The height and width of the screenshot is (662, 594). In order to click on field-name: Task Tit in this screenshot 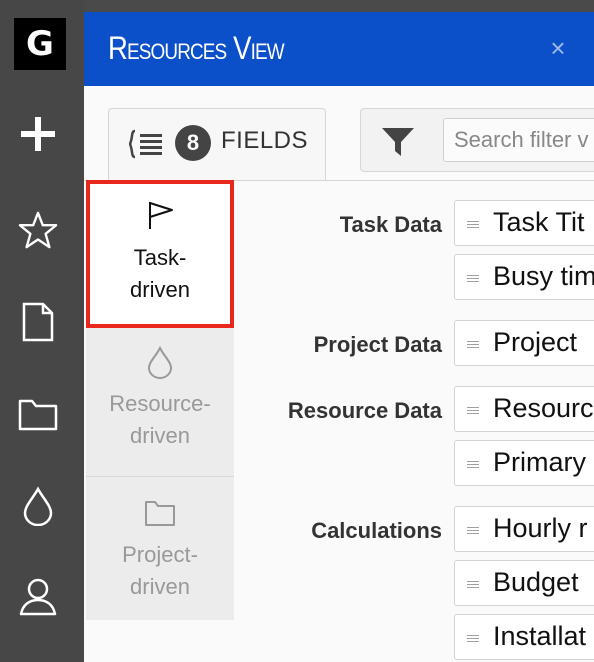, I will do `click(539, 222)`.